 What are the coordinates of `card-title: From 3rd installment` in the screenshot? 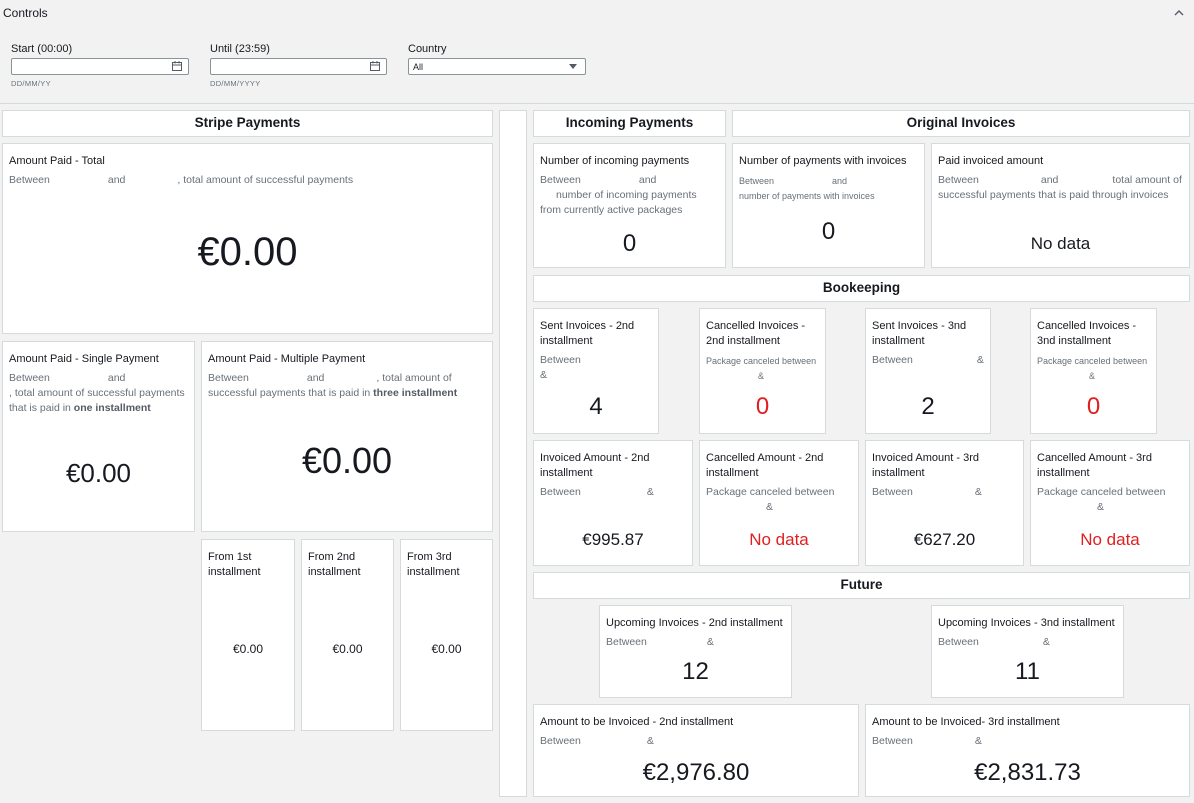 It's located at (433, 564).